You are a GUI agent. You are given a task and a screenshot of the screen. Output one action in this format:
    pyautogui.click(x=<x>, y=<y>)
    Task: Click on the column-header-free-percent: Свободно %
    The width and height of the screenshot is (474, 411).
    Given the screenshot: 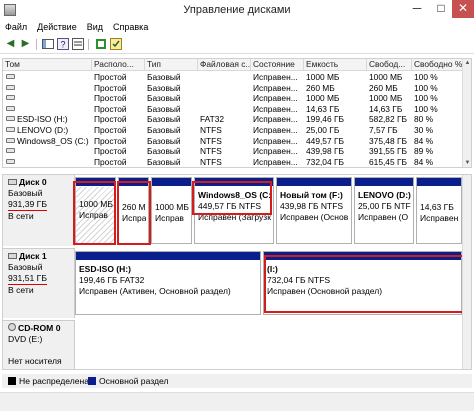 What is the action you would take?
    pyautogui.click(x=437, y=65)
    